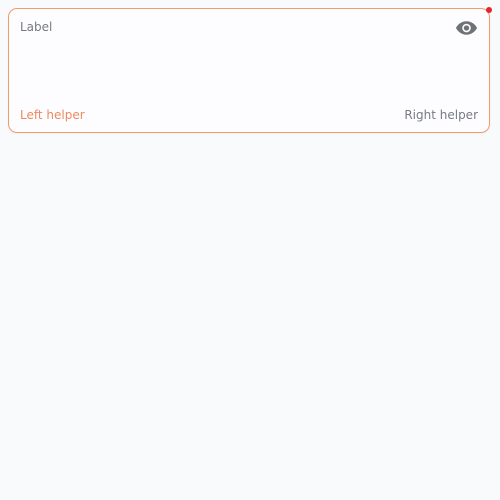  Describe the element at coordinates (232, 71) in the screenshot. I see `field-input` at that location.